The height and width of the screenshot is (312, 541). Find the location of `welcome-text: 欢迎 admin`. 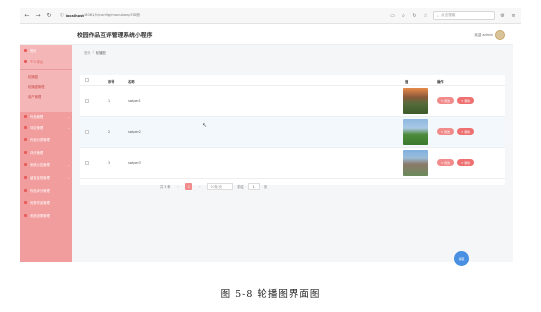

welcome-text: 欢迎 admin is located at coordinates (483, 35).